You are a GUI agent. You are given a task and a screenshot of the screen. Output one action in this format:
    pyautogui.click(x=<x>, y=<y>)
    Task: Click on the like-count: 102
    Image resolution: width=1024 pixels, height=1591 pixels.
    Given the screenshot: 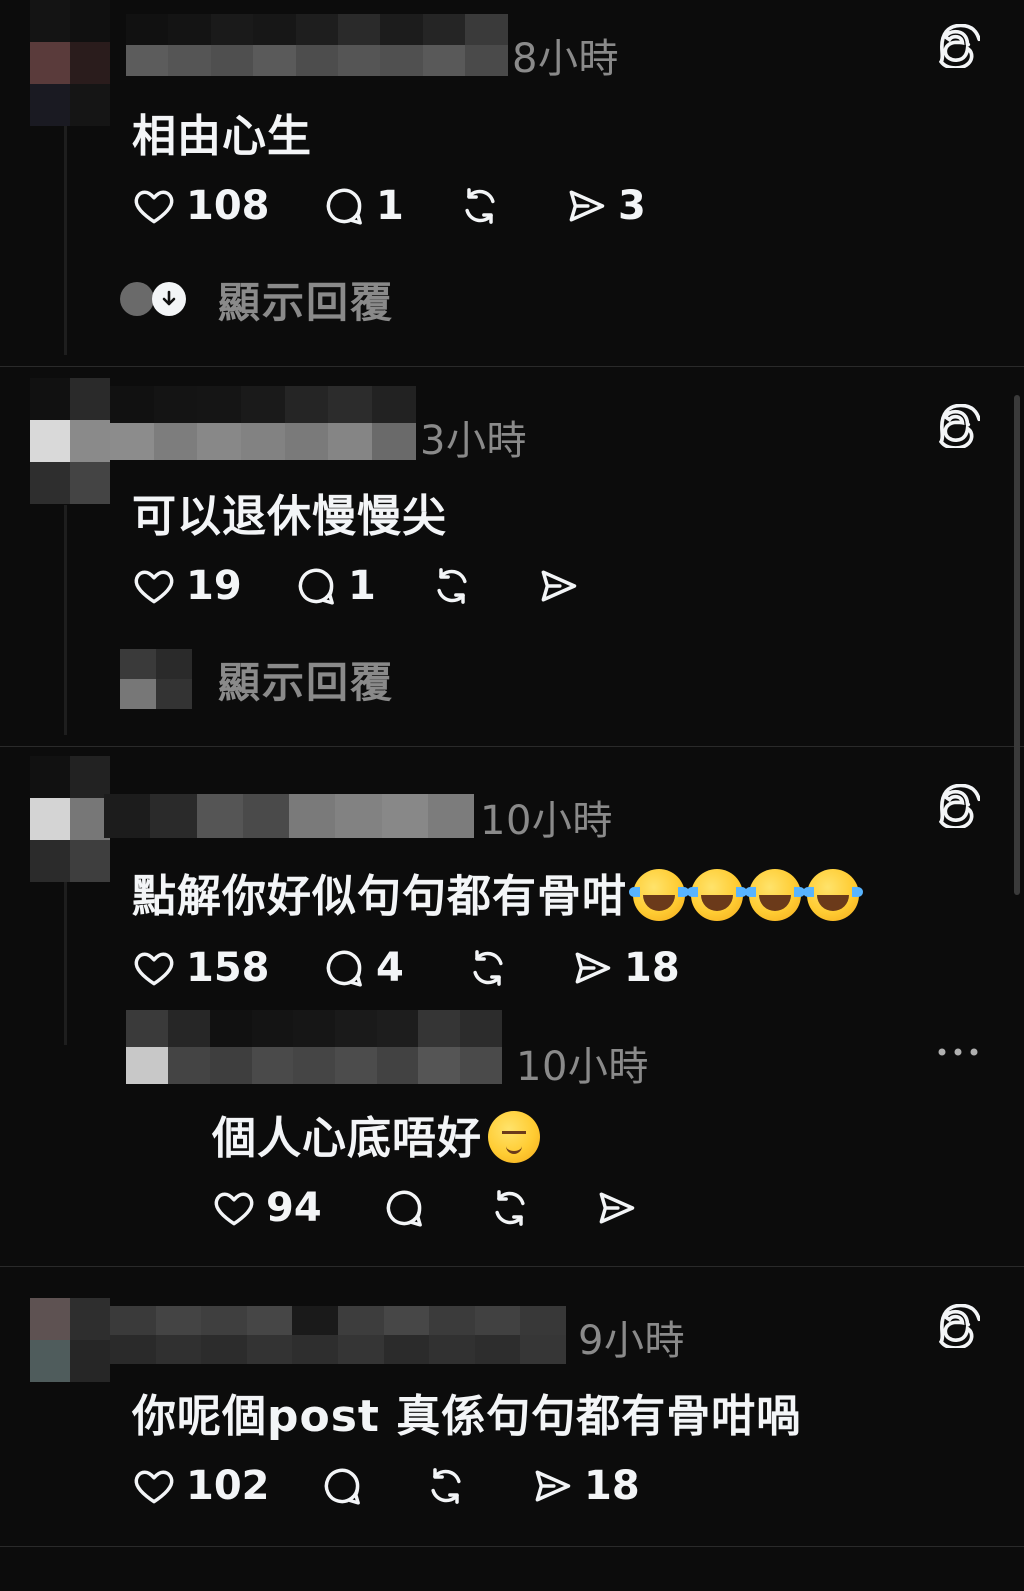 What is the action you would take?
    pyautogui.click(x=228, y=1486)
    